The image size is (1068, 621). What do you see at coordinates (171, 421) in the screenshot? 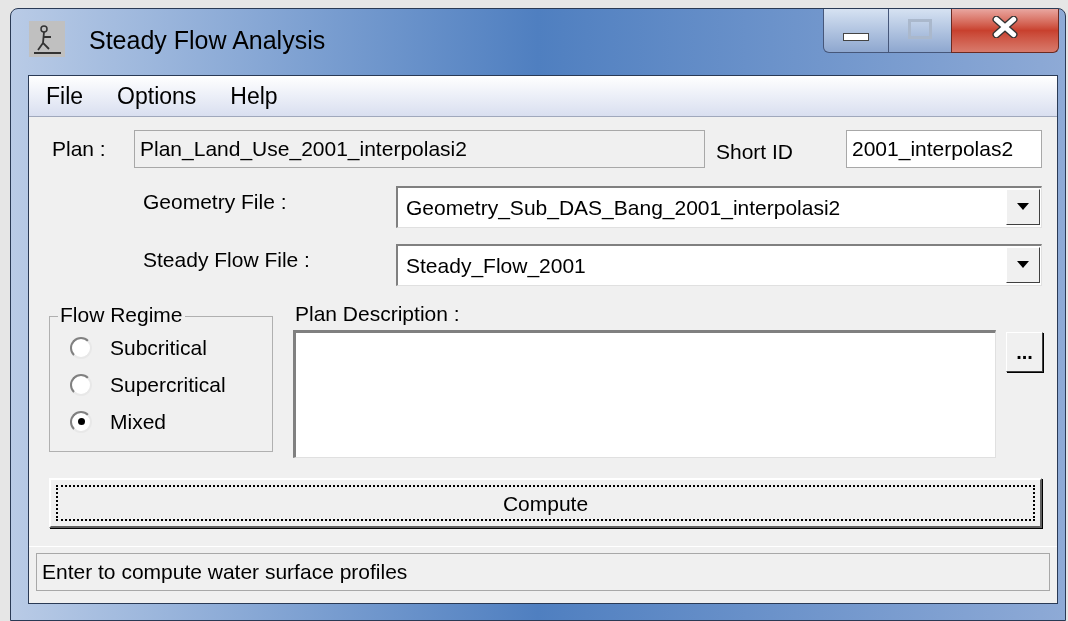
I see `radio-option: Mixed` at bounding box center [171, 421].